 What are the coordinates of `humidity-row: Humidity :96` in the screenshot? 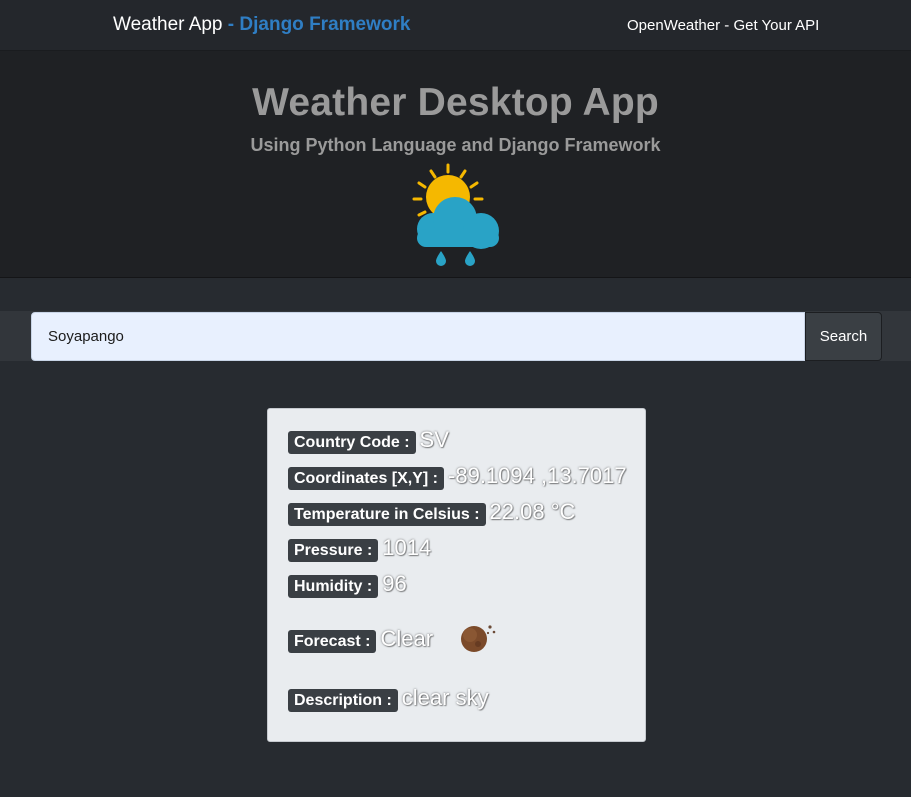 It's located at (347, 584).